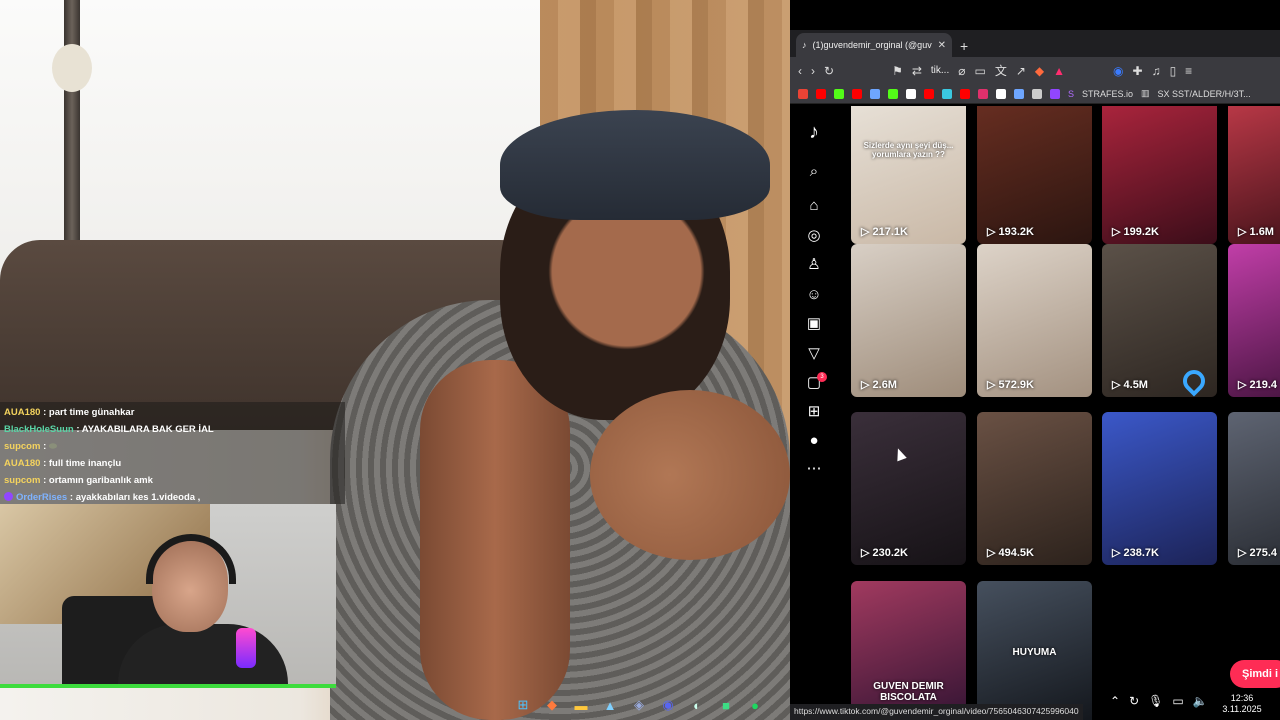  Describe the element at coordinates (803, 93) in the screenshot. I see `gmail-icon` at that location.